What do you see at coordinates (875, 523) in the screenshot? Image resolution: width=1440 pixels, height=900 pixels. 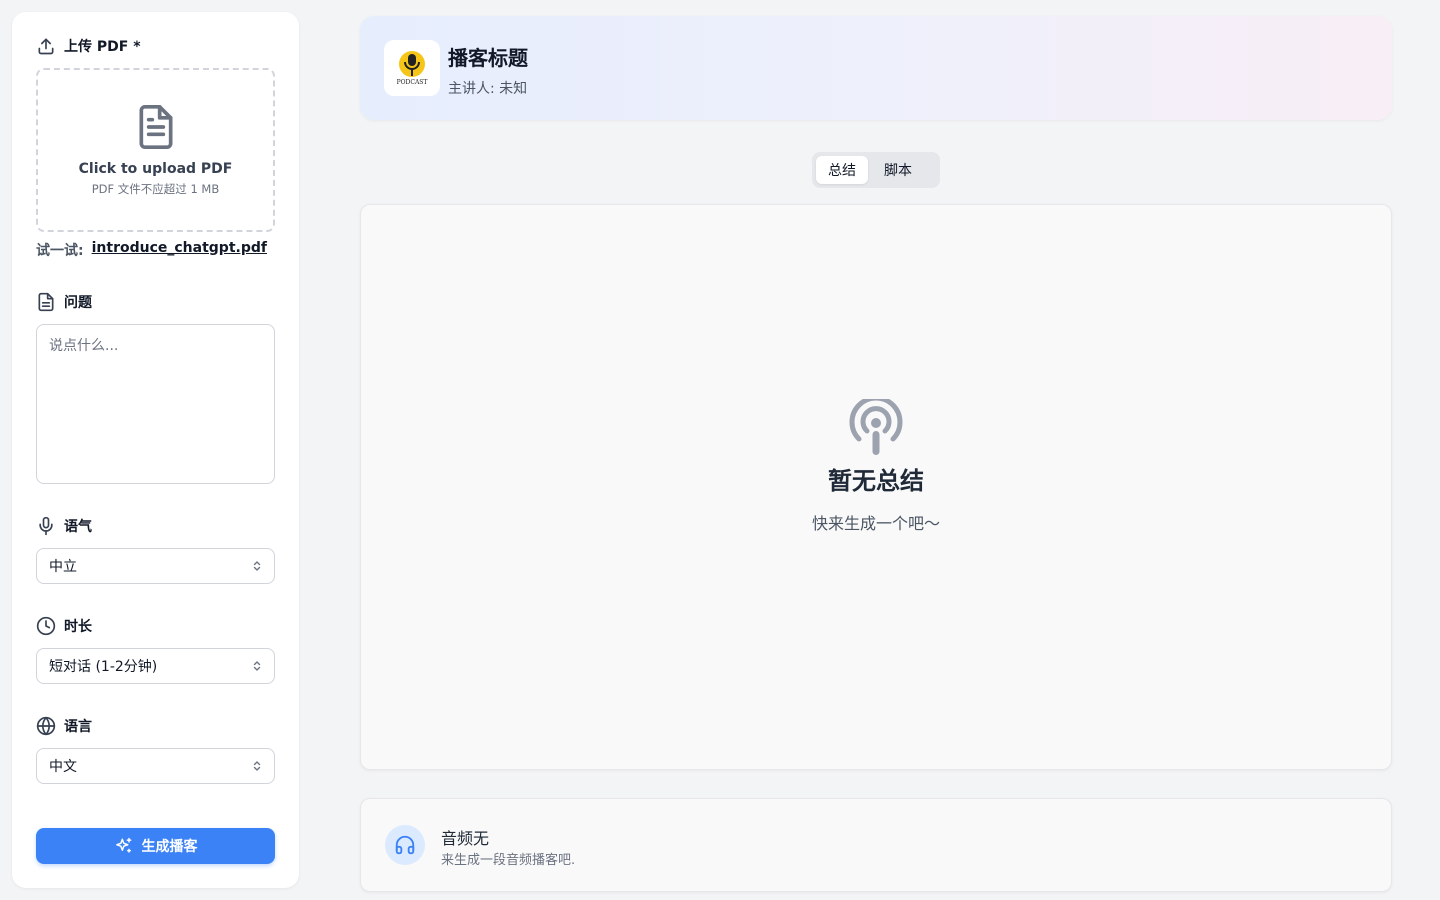 I see `empty-subtitle: 快来生成一个吧～` at bounding box center [875, 523].